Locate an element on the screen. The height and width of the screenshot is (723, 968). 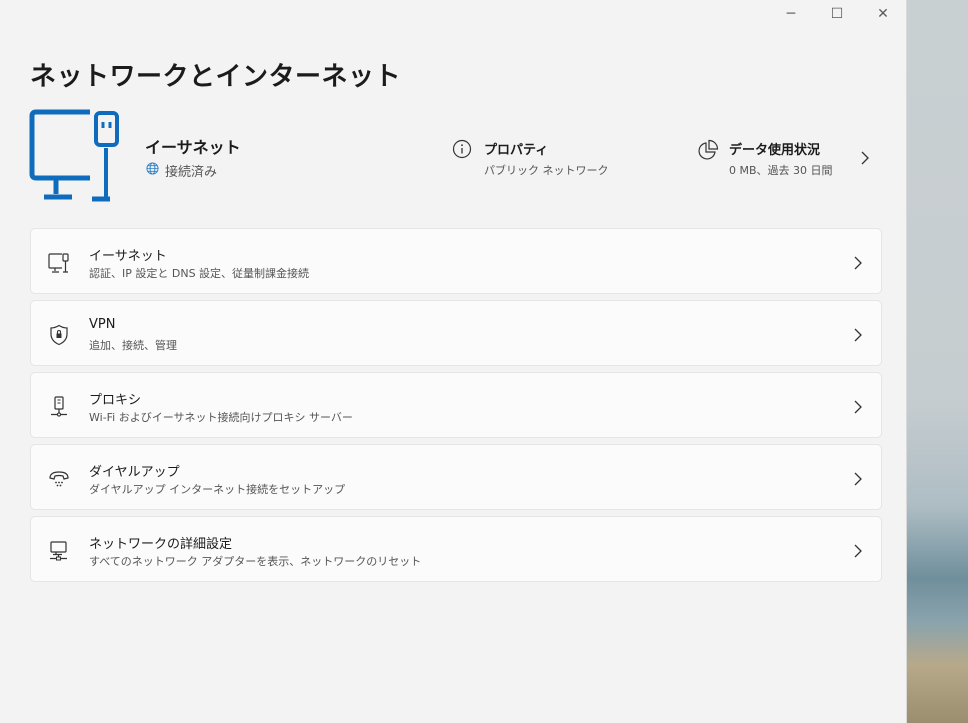
vpn-shield-icon is located at coordinates (59, 335).